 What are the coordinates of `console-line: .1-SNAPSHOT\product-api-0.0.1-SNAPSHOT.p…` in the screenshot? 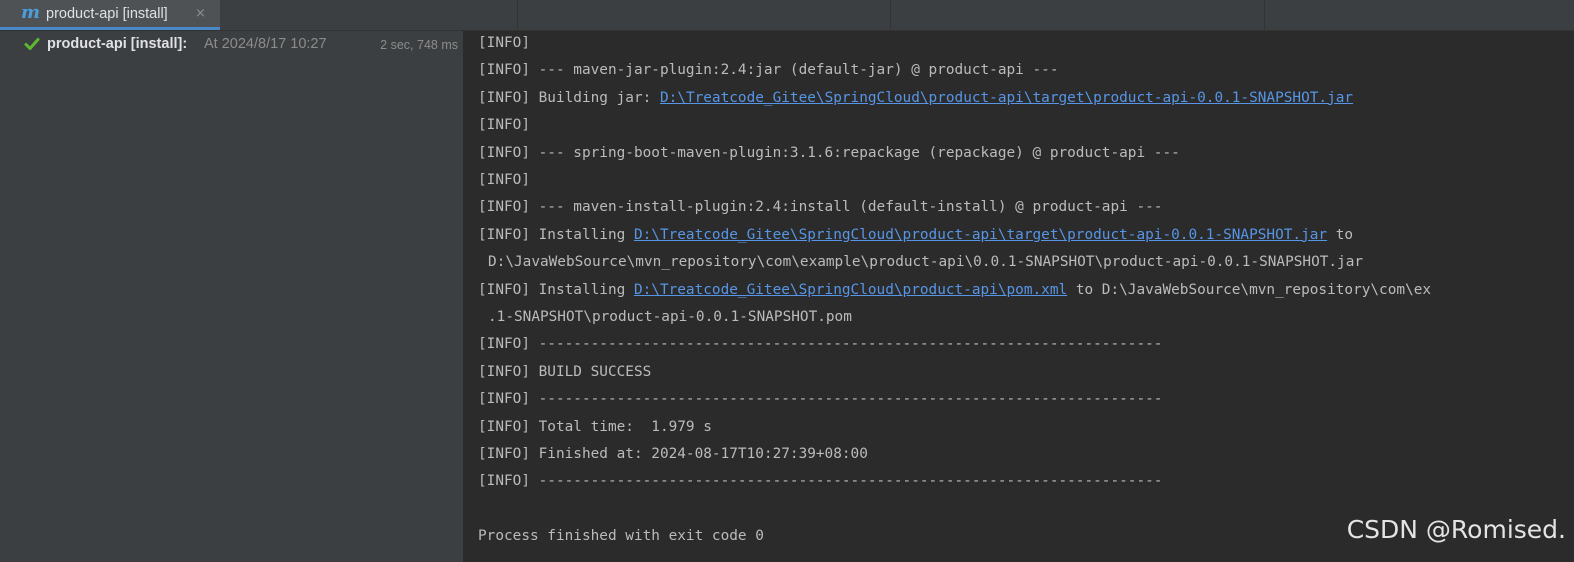 It's located at (670, 317).